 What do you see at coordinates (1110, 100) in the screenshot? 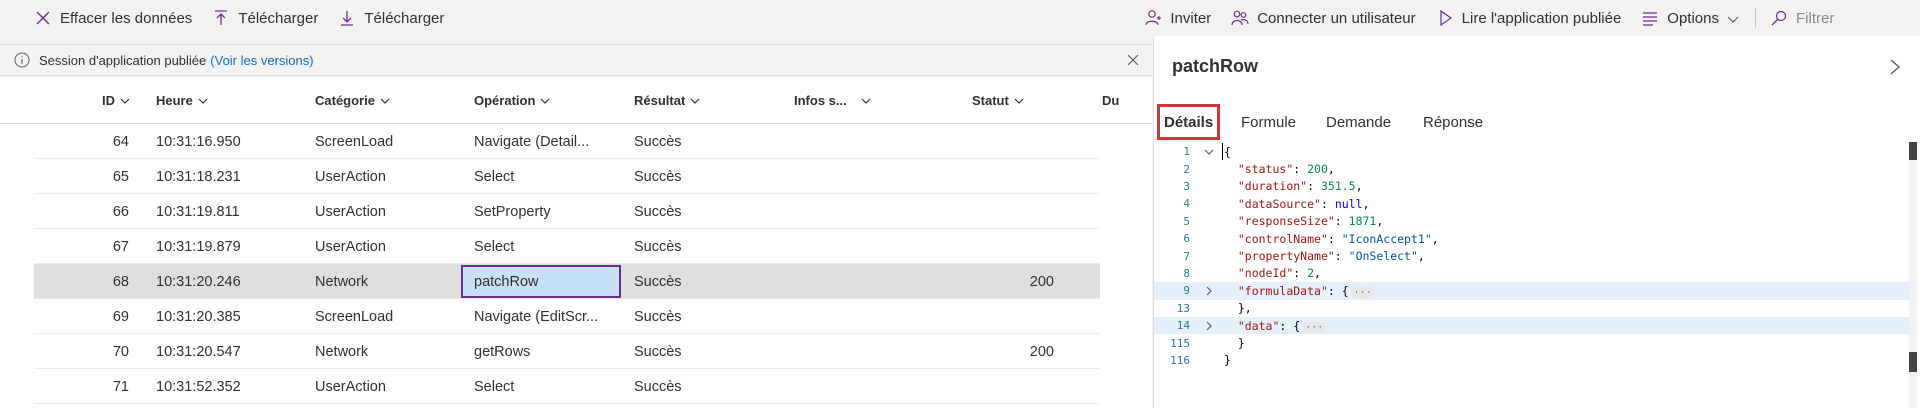
I see `column-header-duration: Du` at bounding box center [1110, 100].